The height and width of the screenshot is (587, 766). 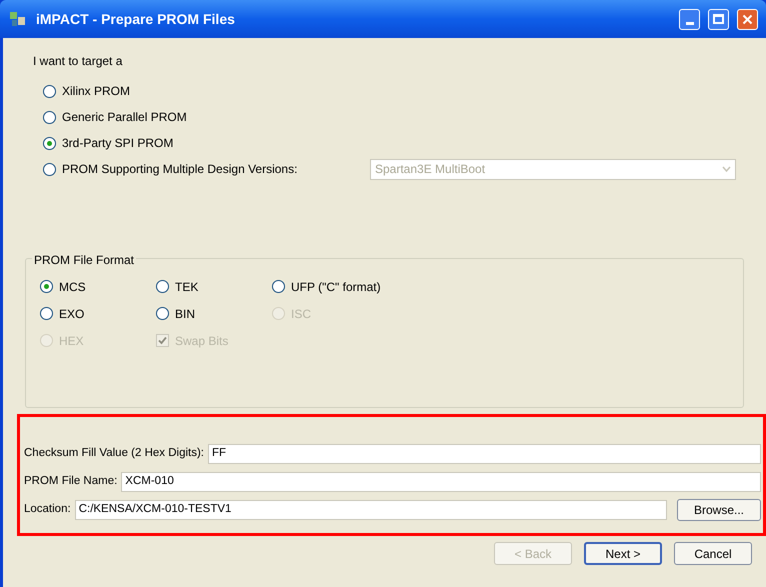 I want to click on dialog-button: Next >, so click(x=623, y=553).